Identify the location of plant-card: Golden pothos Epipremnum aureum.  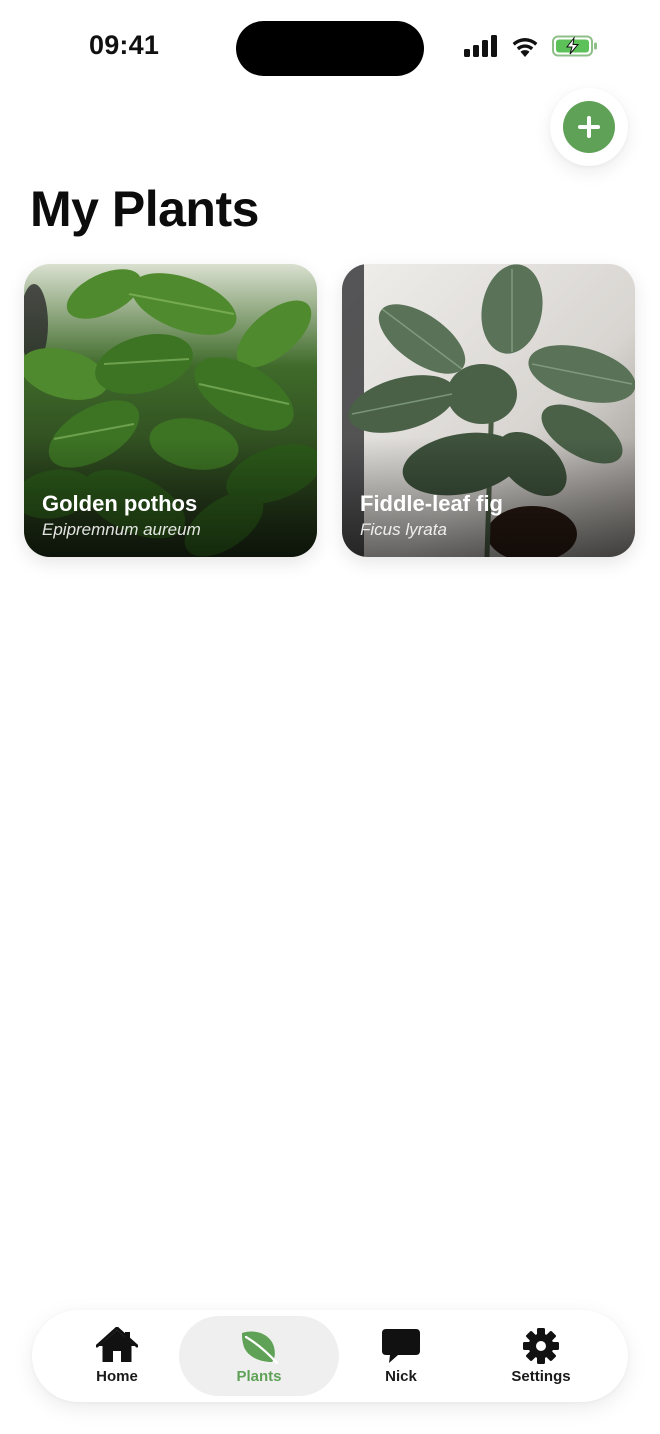
(170, 410).